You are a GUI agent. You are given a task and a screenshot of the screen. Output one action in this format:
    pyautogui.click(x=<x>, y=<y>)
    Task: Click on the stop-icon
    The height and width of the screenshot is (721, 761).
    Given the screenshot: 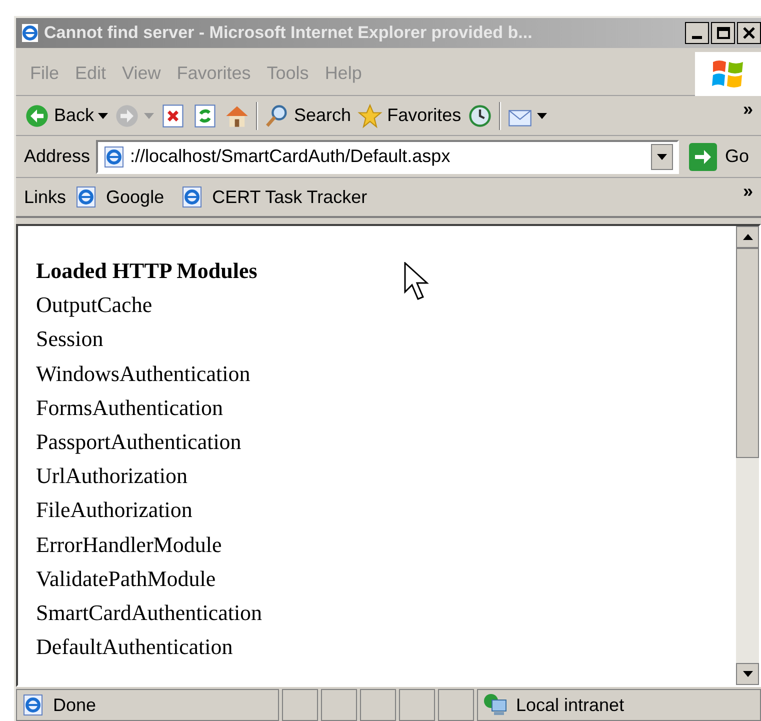 What is the action you would take?
    pyautogui.click(x=173, y=115)
    